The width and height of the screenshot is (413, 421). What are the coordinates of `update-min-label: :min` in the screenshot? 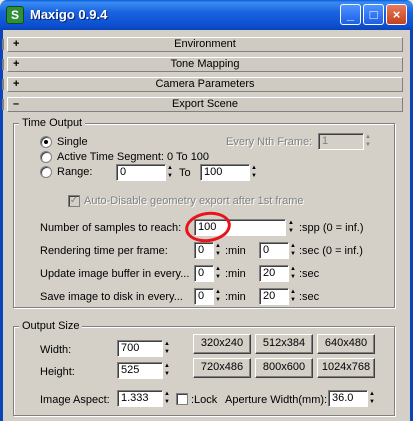 It's located at (235, 274).